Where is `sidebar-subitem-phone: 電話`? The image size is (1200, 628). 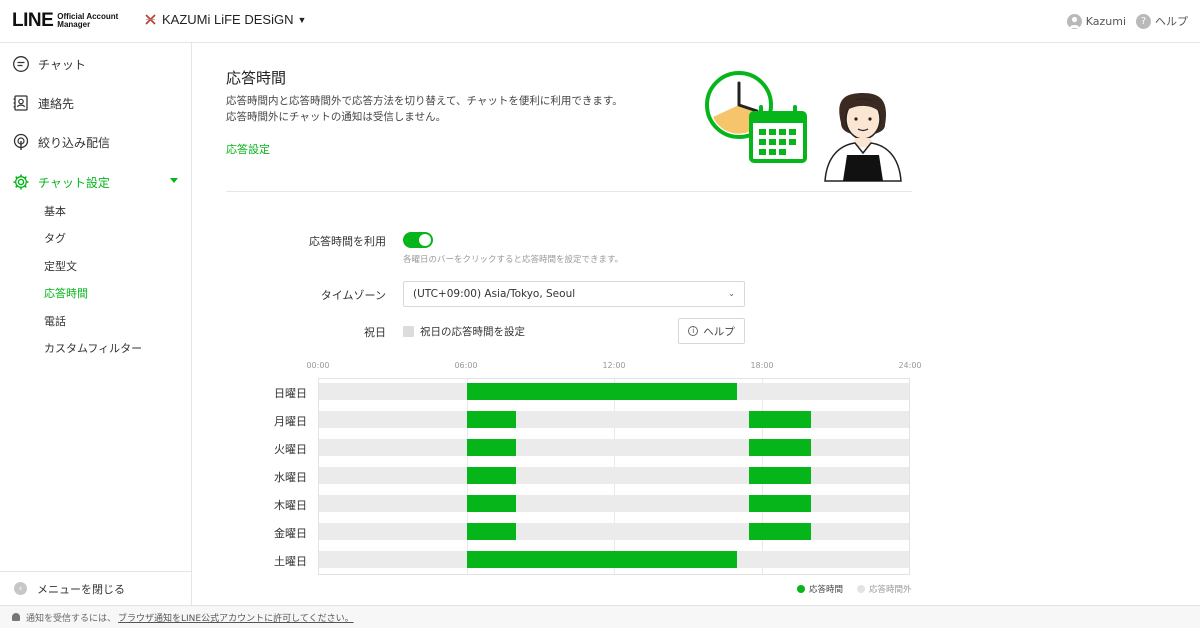
sidebar-subitem-phone: 電話 is located at coordinates (55, 321).